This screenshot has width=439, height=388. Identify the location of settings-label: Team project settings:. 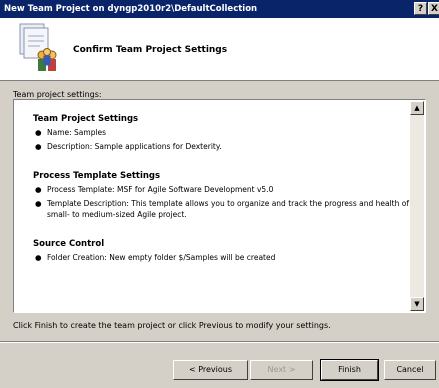
(57, 94).